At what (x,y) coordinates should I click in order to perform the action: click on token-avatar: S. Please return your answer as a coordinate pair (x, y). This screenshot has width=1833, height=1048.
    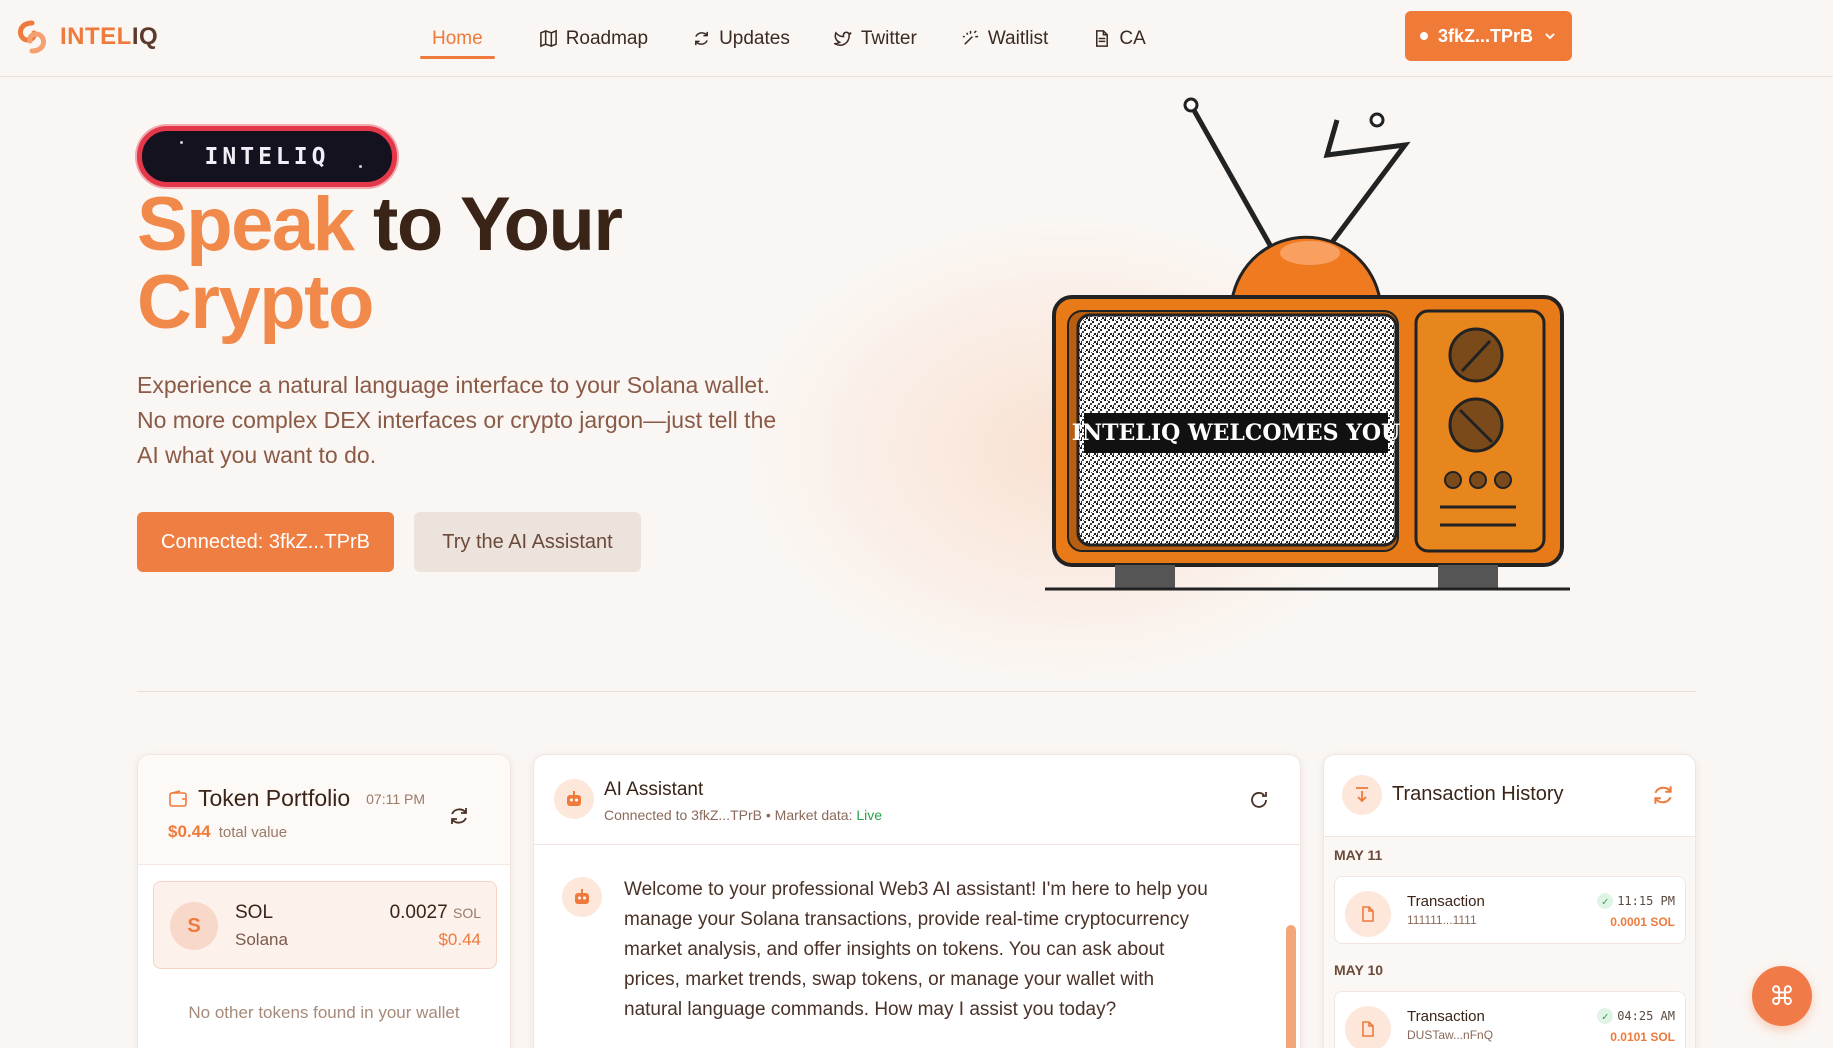
    Looking at the image, I should click on (194, 926).